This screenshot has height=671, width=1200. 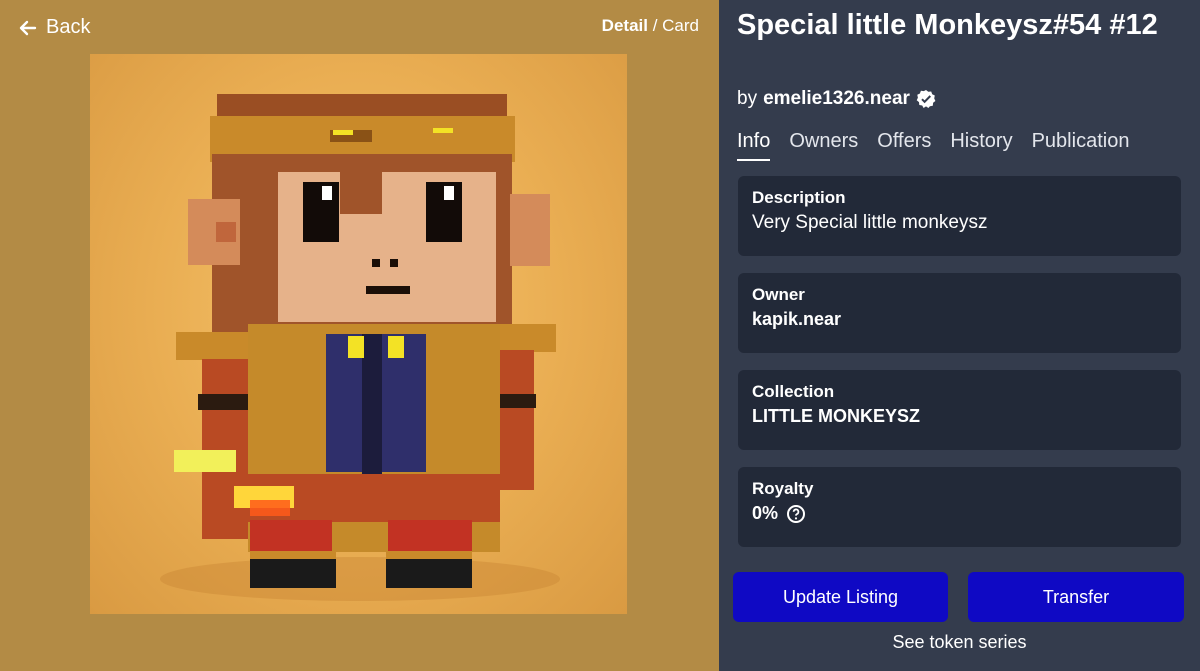 I want to click on collection-card: Collection LITTLE MONKEYSZ, so click(x=959, y=410).